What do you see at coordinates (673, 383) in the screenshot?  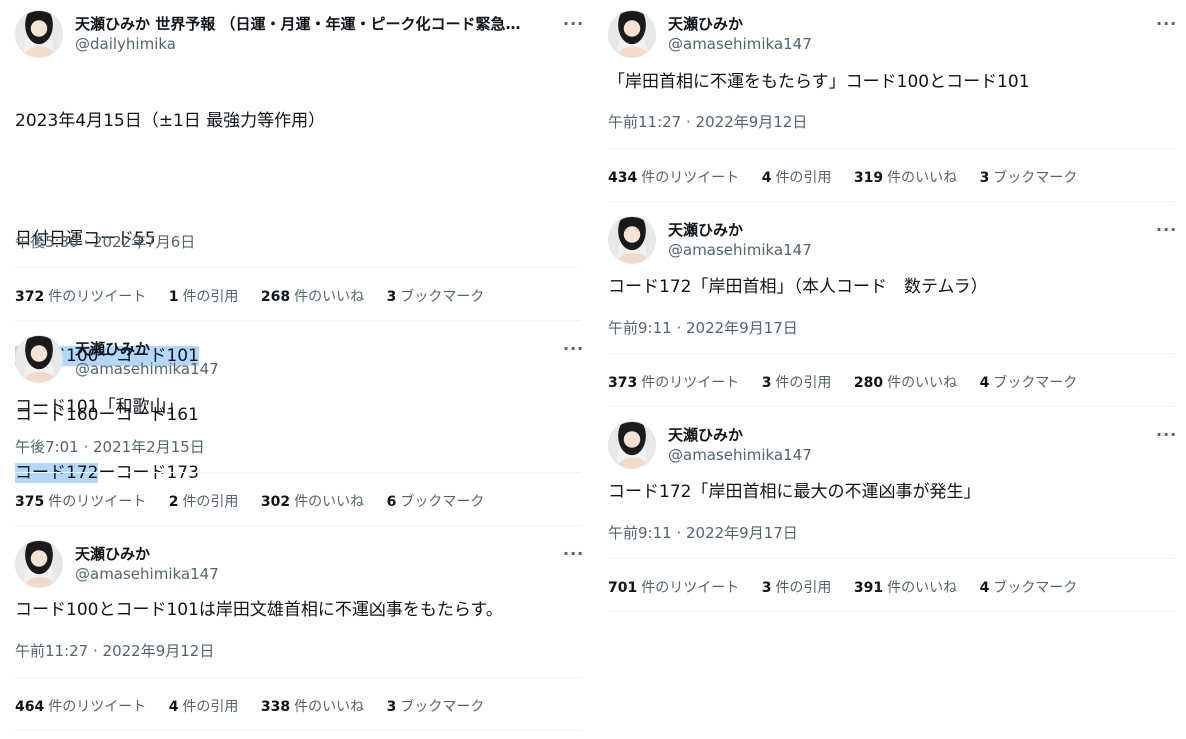 I see `retweets-stat: 373 件のリツイート` at bounding box center [673, 383].